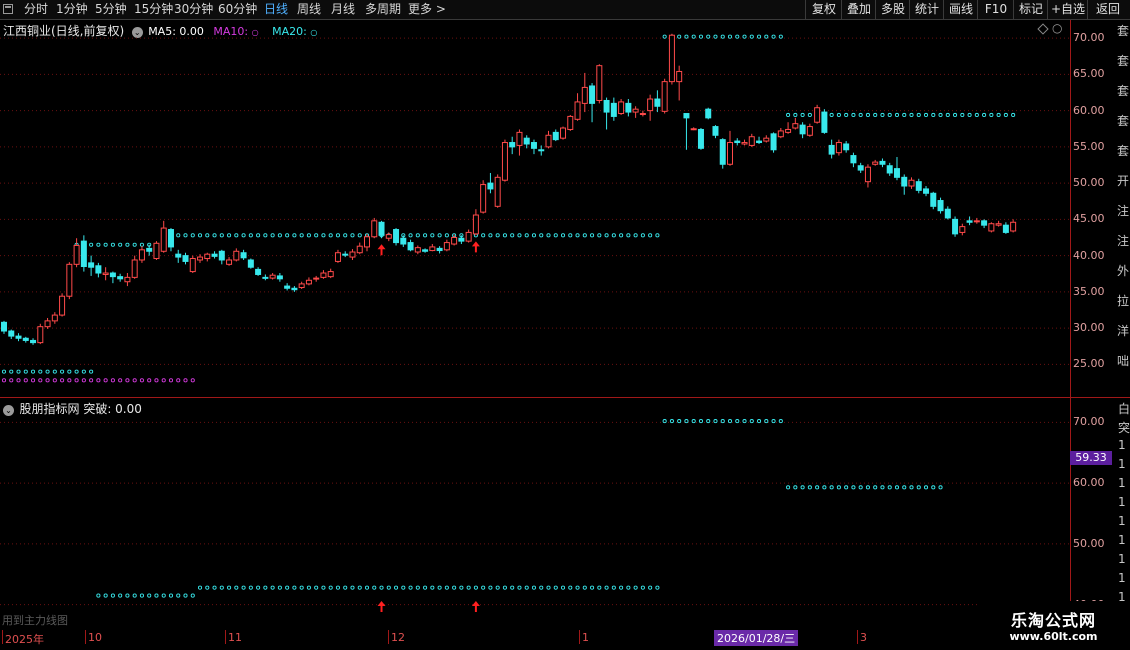 This screenshot has width=1130, height=650. Describe the element at coordinates (1089, 146) in the screenshot. I see `main-axis-tick: 55.00` at that location.